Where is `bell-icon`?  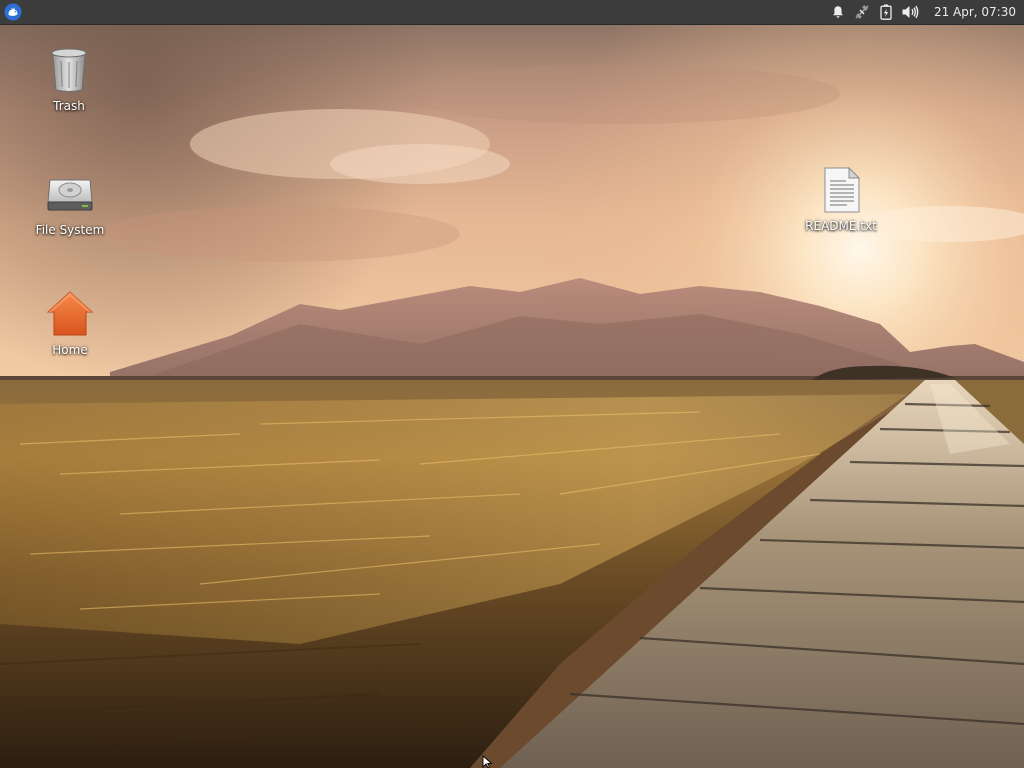 bell-icon is located at coordinates (837, 12).